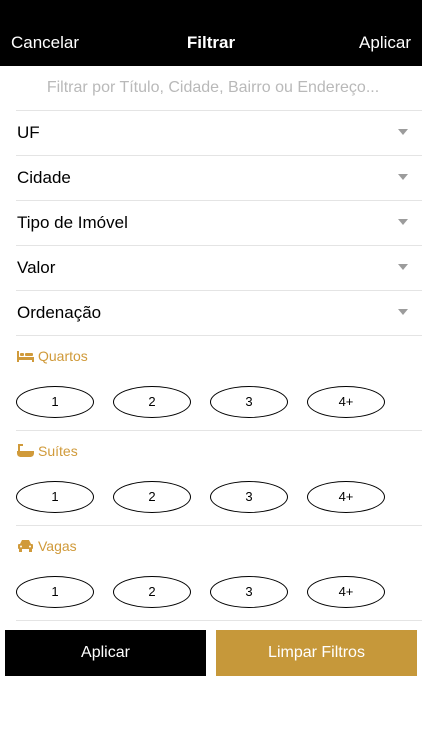 The height and width of the screenshot is (750, 422). I want to click on option-vagas-1: 1, so click(55, 592).